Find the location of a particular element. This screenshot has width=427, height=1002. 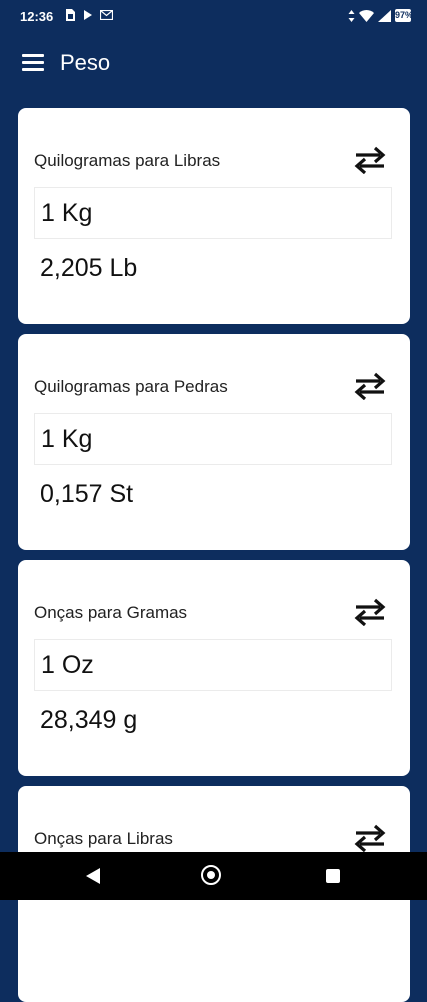

conversion-title: Onças para Libras is located at coordinates (103, 838).